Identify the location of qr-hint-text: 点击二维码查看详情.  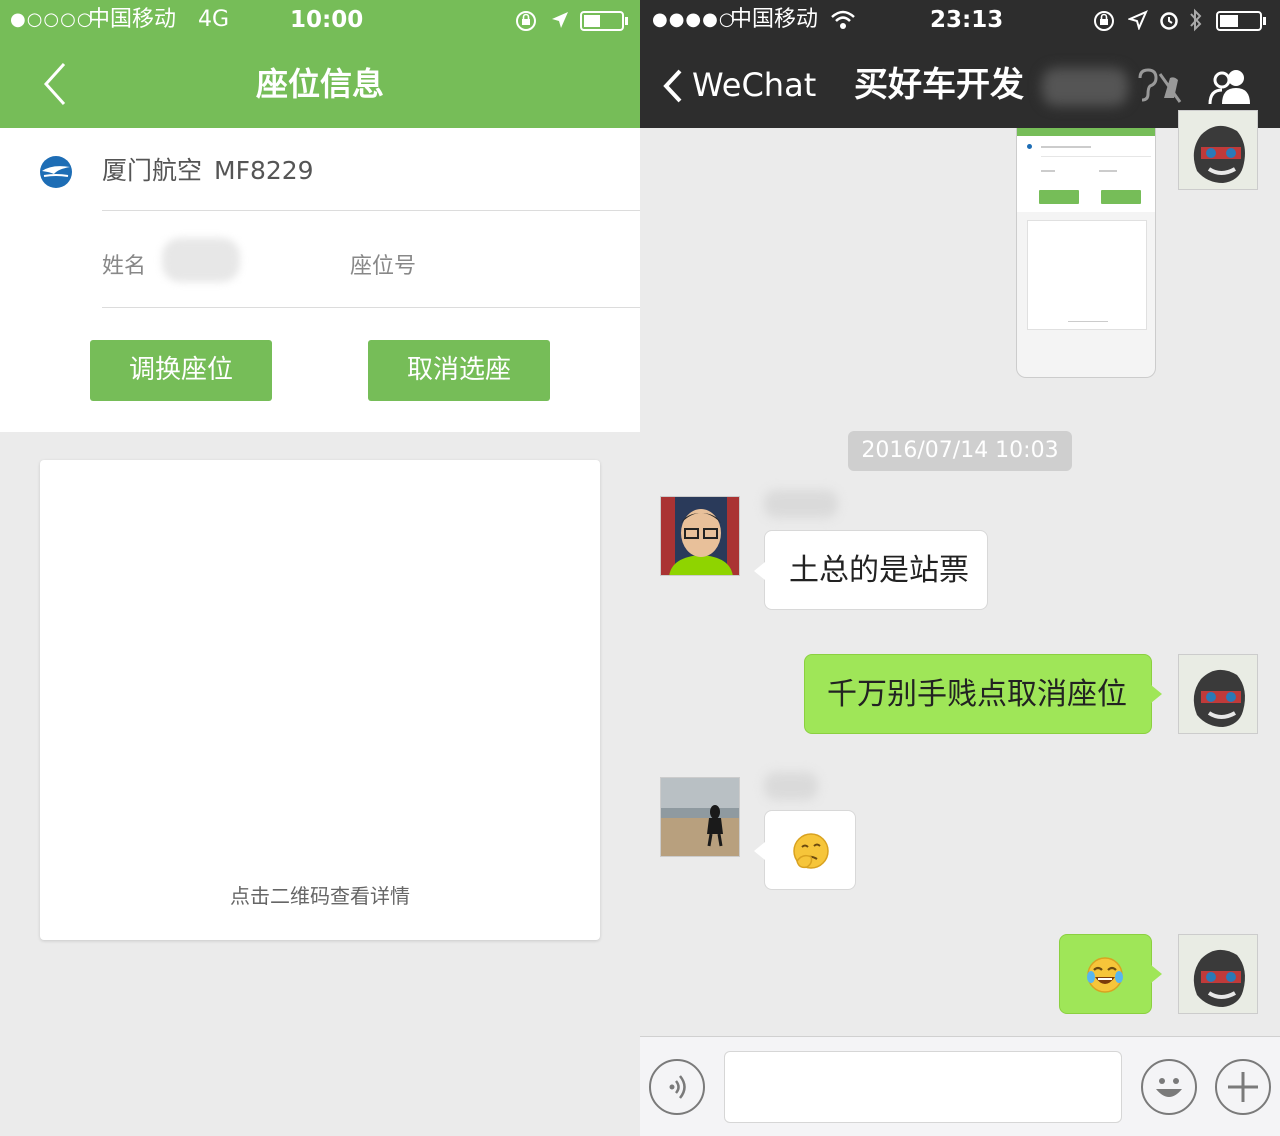
(320, 896).